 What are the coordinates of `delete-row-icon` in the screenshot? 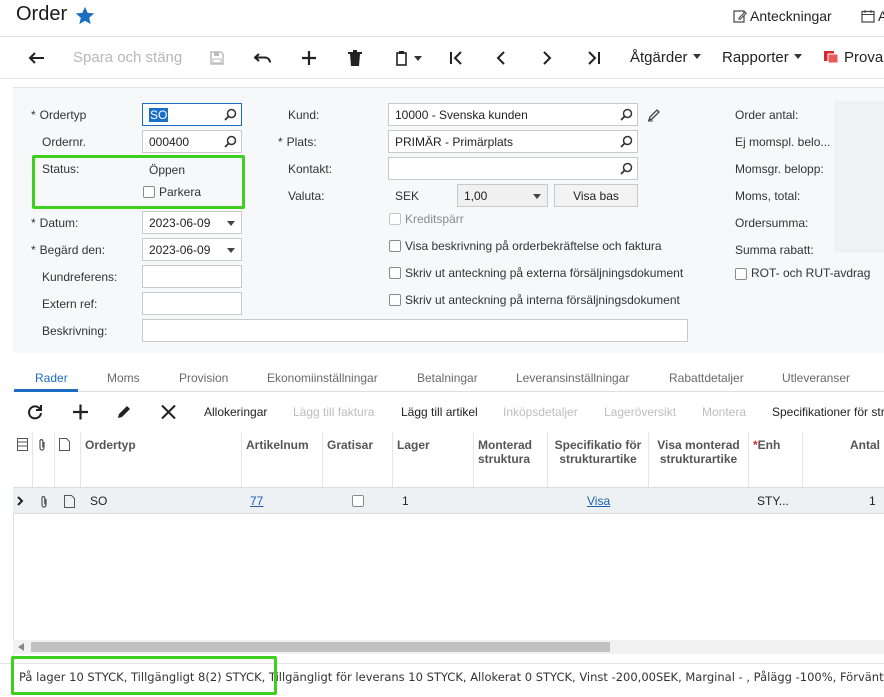 It's located at (168, 412).